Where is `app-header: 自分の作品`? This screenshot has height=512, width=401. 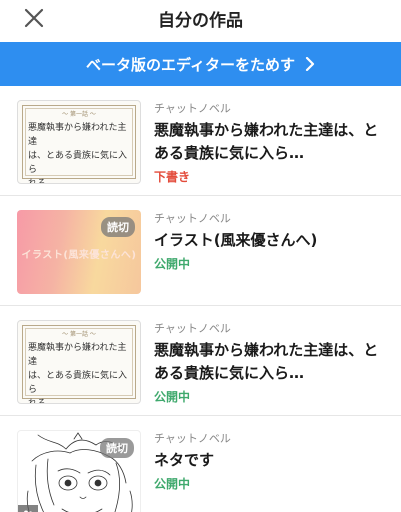
app-header: 自分の作品 is located at coordinates (200, 20).